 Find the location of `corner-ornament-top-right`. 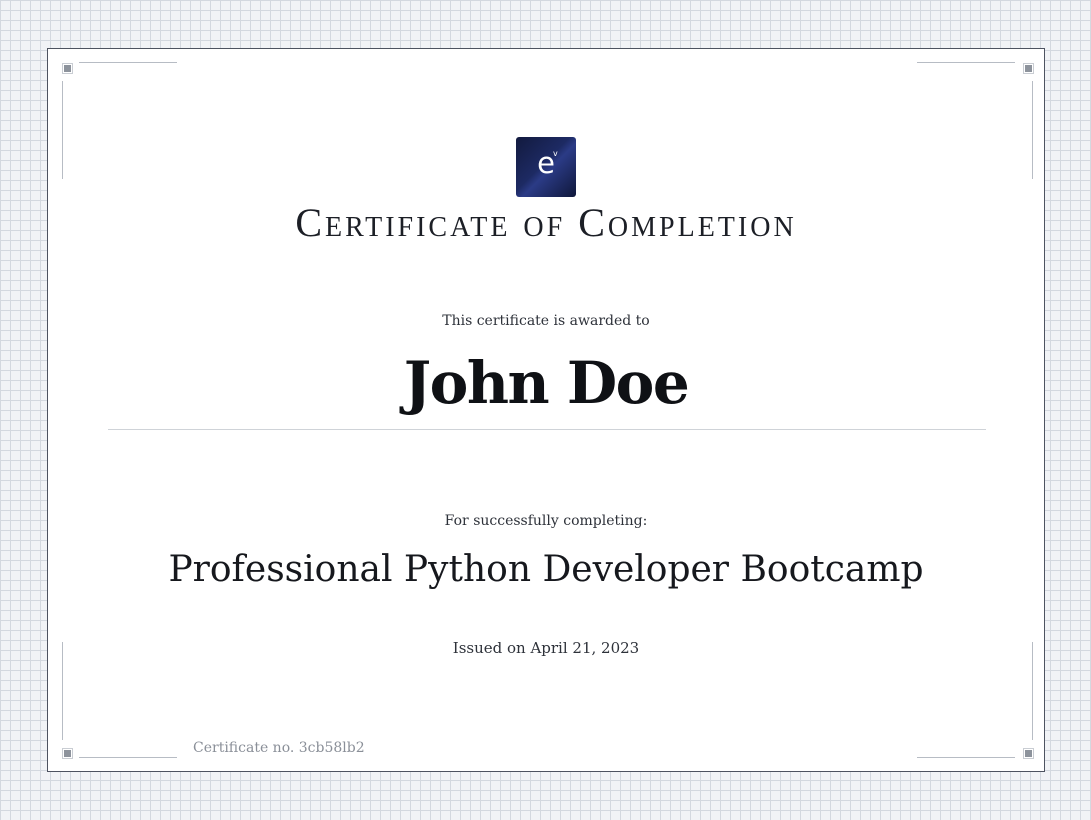

corner-ornament-top-right is located at coordinates (1028, 68).